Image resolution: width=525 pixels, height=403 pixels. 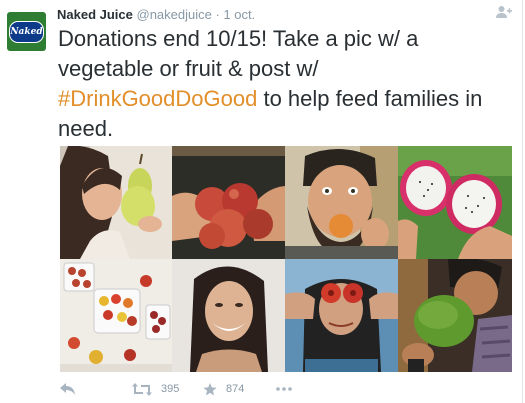 I want to click on star-icon, so click(x=210, y=388).